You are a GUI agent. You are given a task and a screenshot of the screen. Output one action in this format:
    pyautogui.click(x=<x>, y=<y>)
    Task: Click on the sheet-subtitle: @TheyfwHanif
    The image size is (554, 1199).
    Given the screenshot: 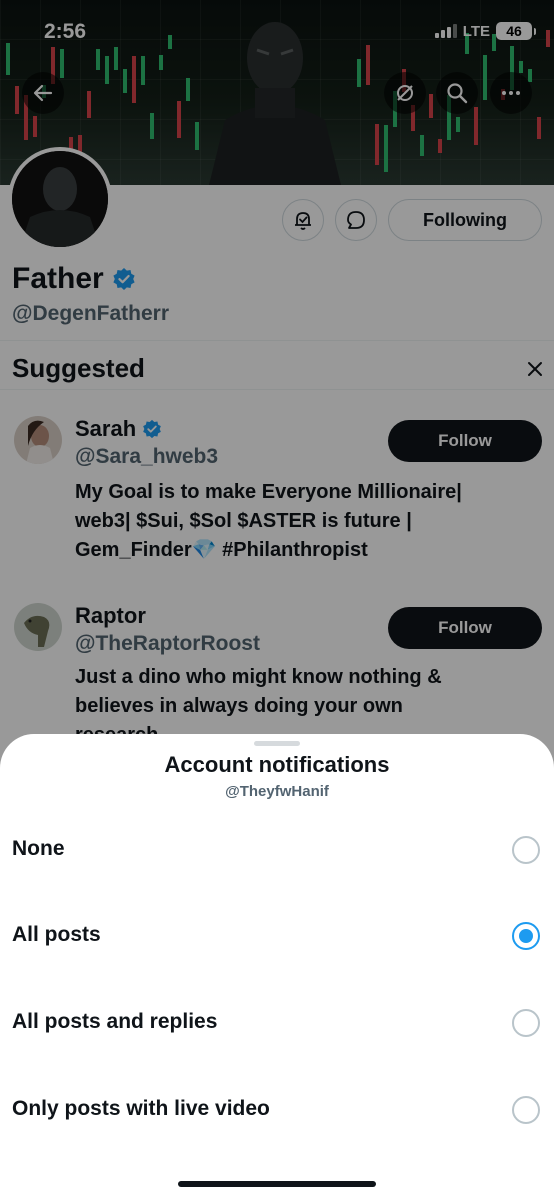 What is the action you would take?
    pyautogui.click(x=277, y=791)
    